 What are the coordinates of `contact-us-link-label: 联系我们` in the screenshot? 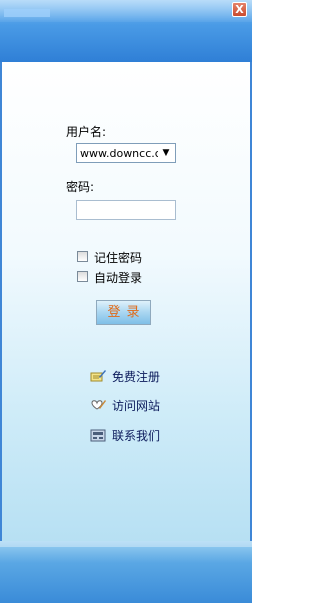 It's located at (136, 435).